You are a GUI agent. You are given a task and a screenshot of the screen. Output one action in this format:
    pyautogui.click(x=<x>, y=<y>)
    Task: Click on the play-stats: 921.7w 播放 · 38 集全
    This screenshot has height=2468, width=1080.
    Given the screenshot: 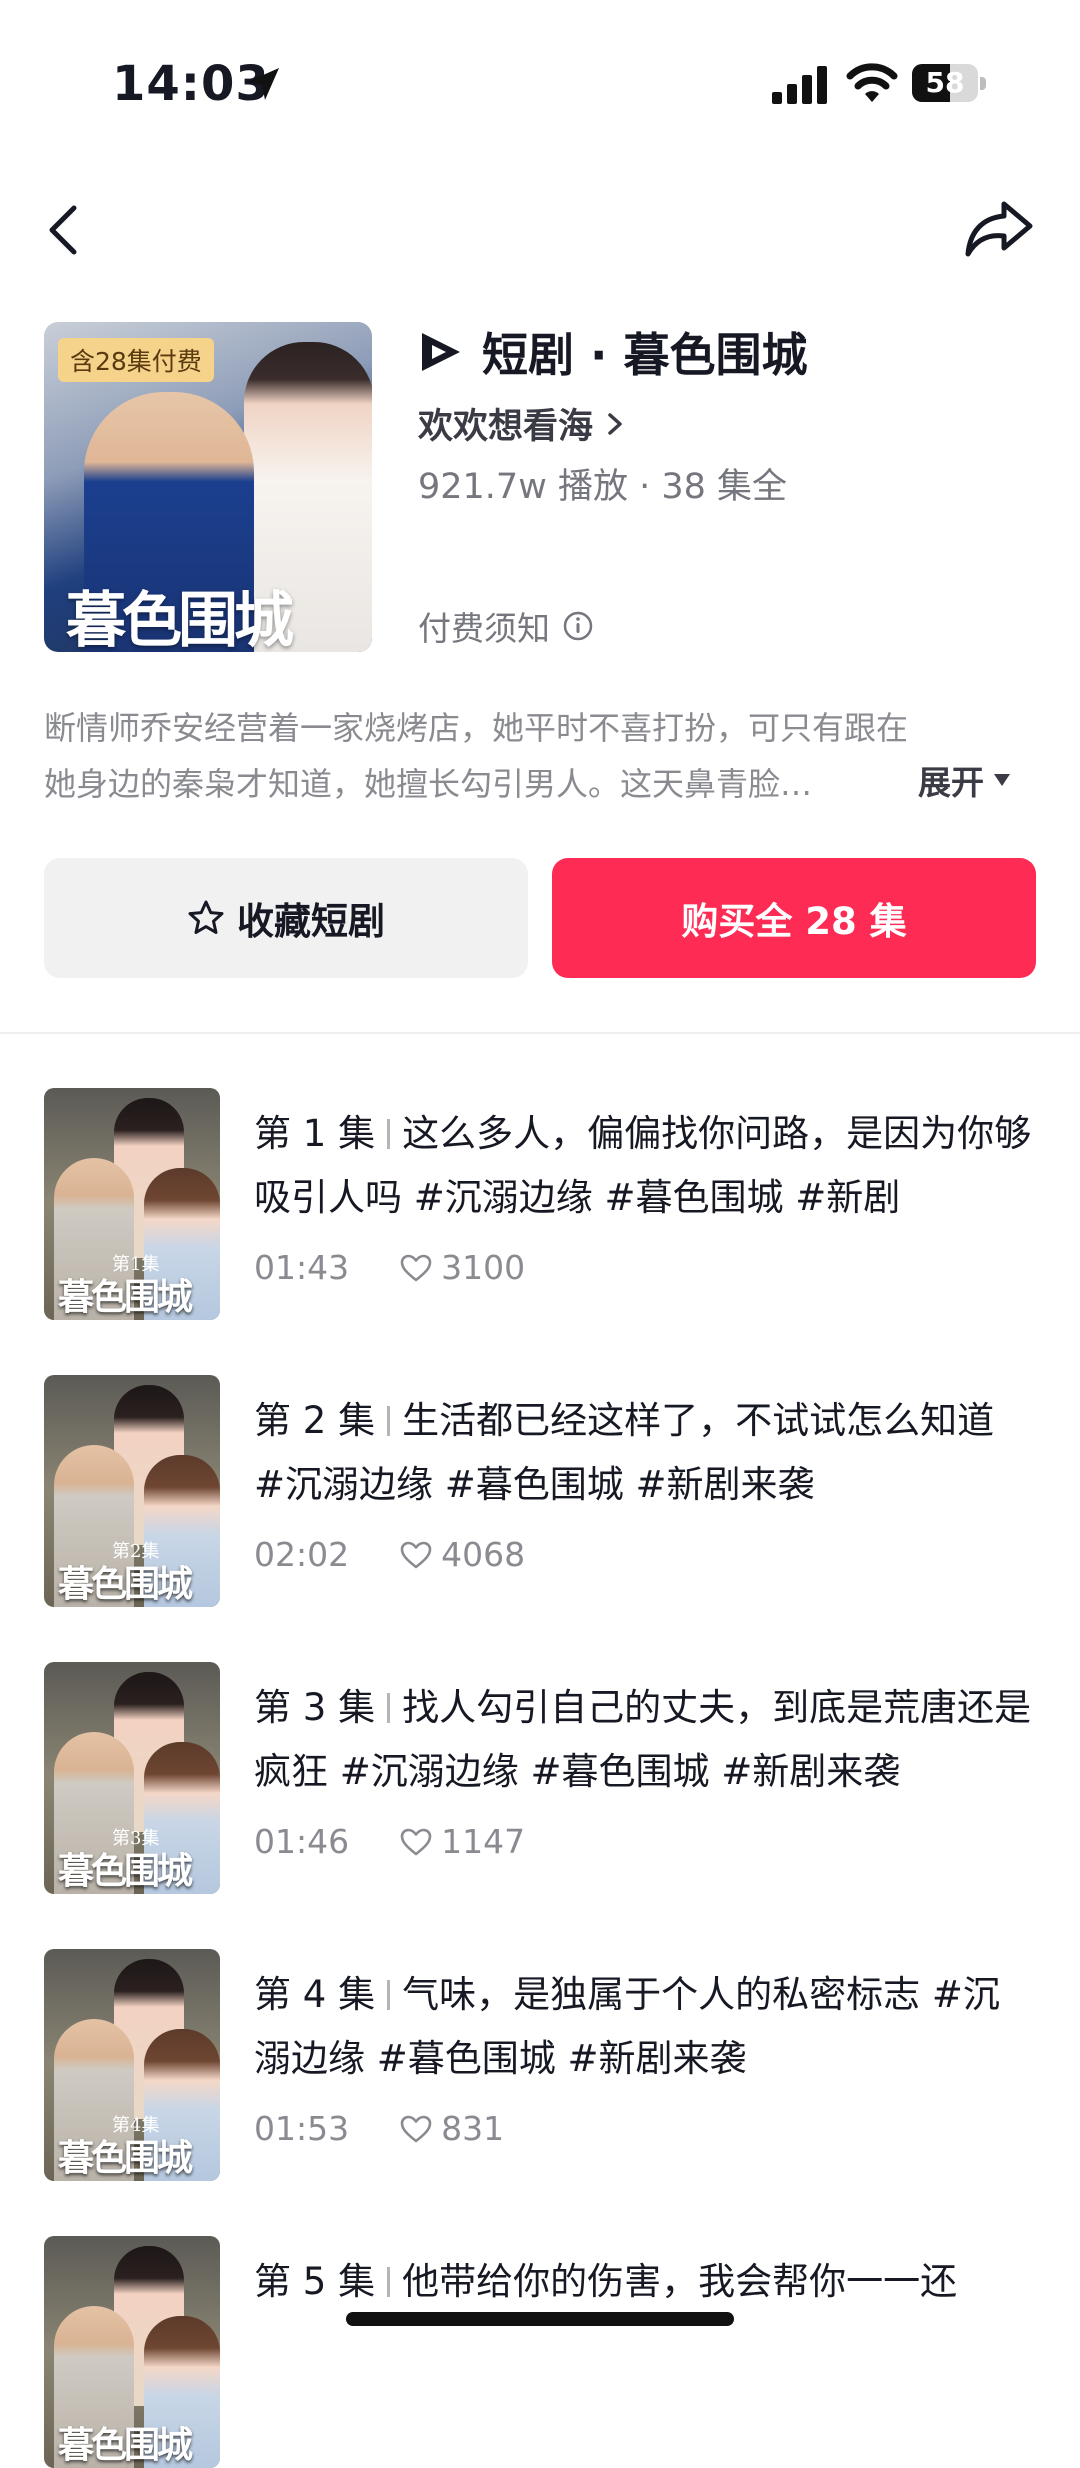 What is the action you would take?
    pyautogui.click(x=602, y=487)
    